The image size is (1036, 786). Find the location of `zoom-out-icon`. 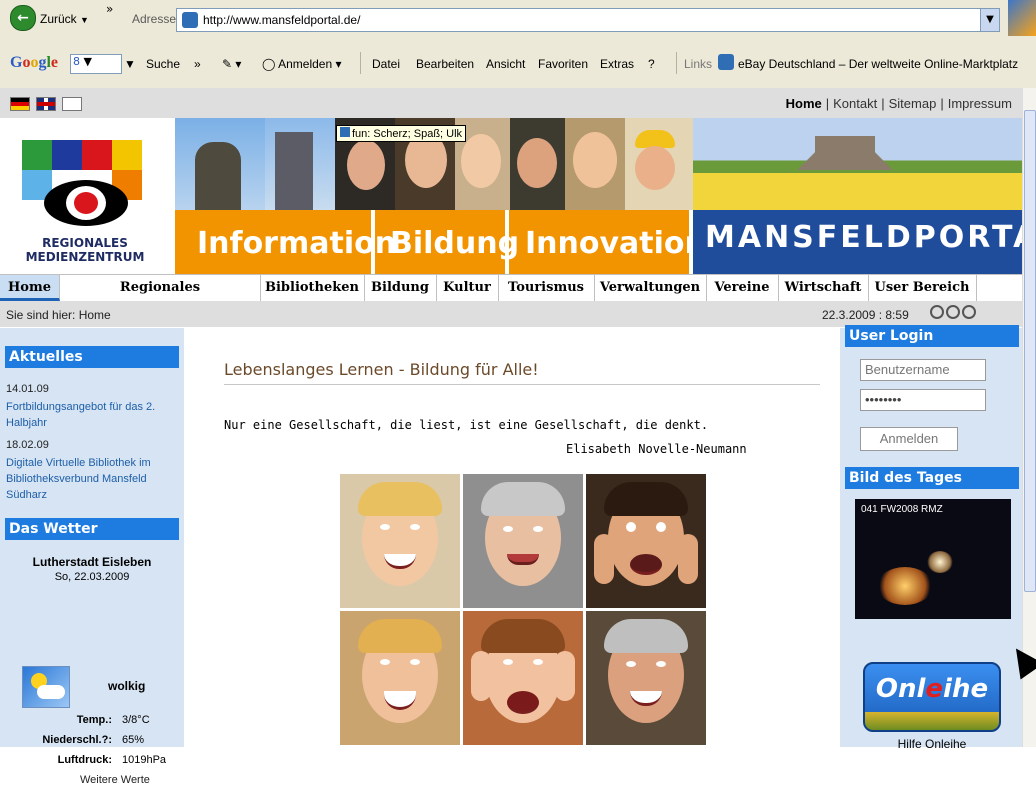

zoom-out-icon is located at coordinates (969, 312).